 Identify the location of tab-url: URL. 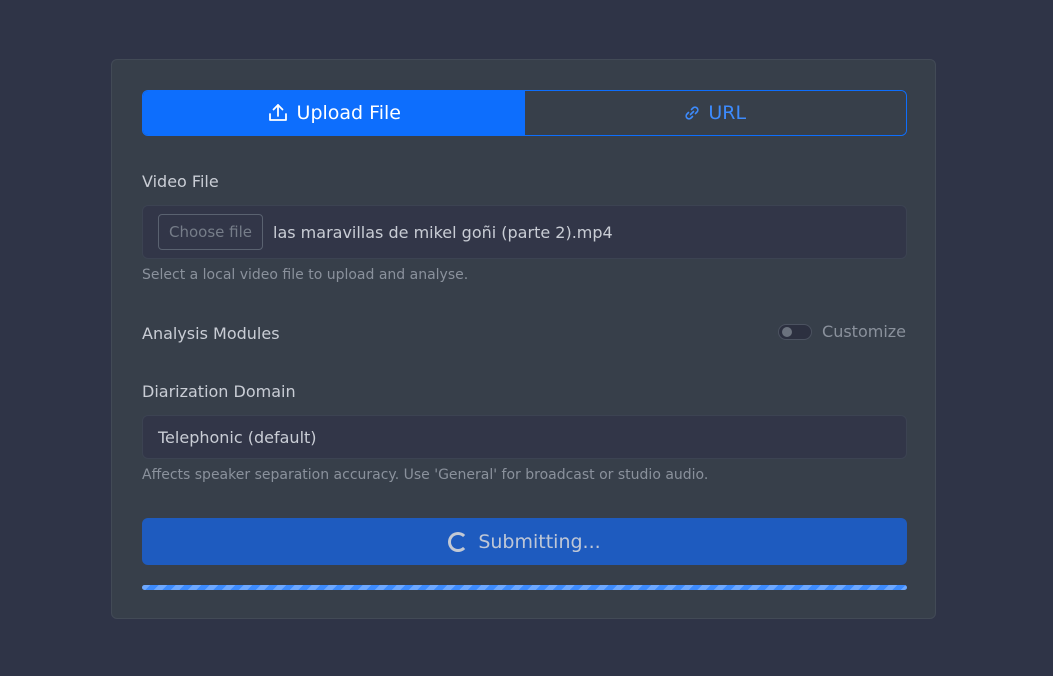
(715, 113).